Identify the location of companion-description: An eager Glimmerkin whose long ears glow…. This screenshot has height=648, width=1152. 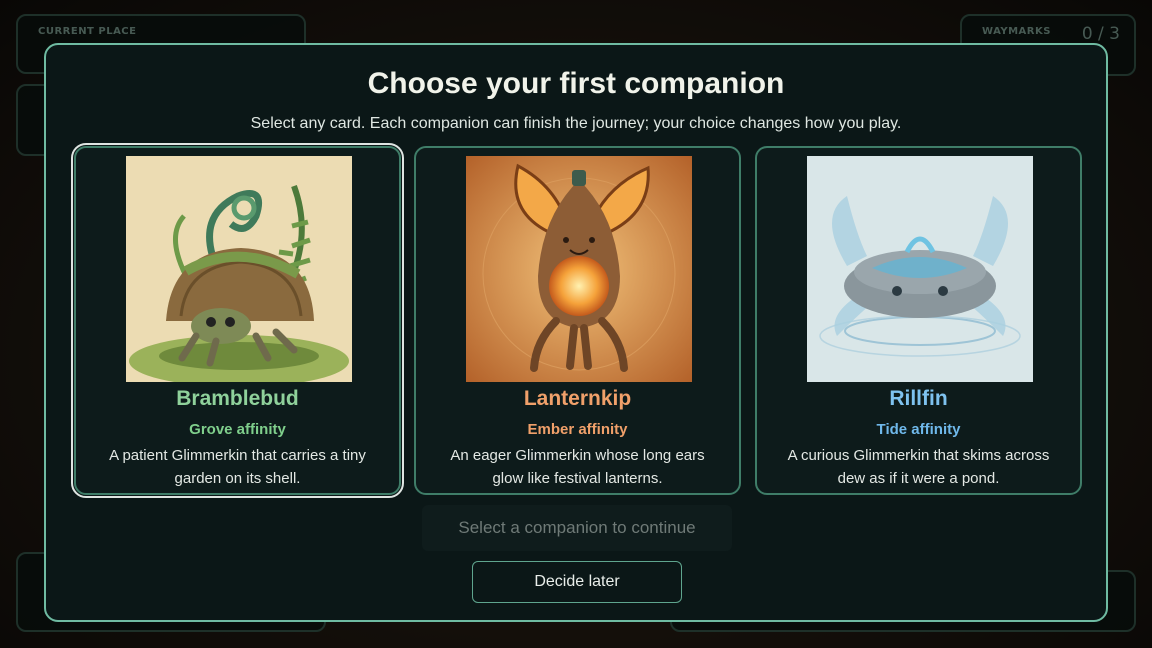
(577, 467).